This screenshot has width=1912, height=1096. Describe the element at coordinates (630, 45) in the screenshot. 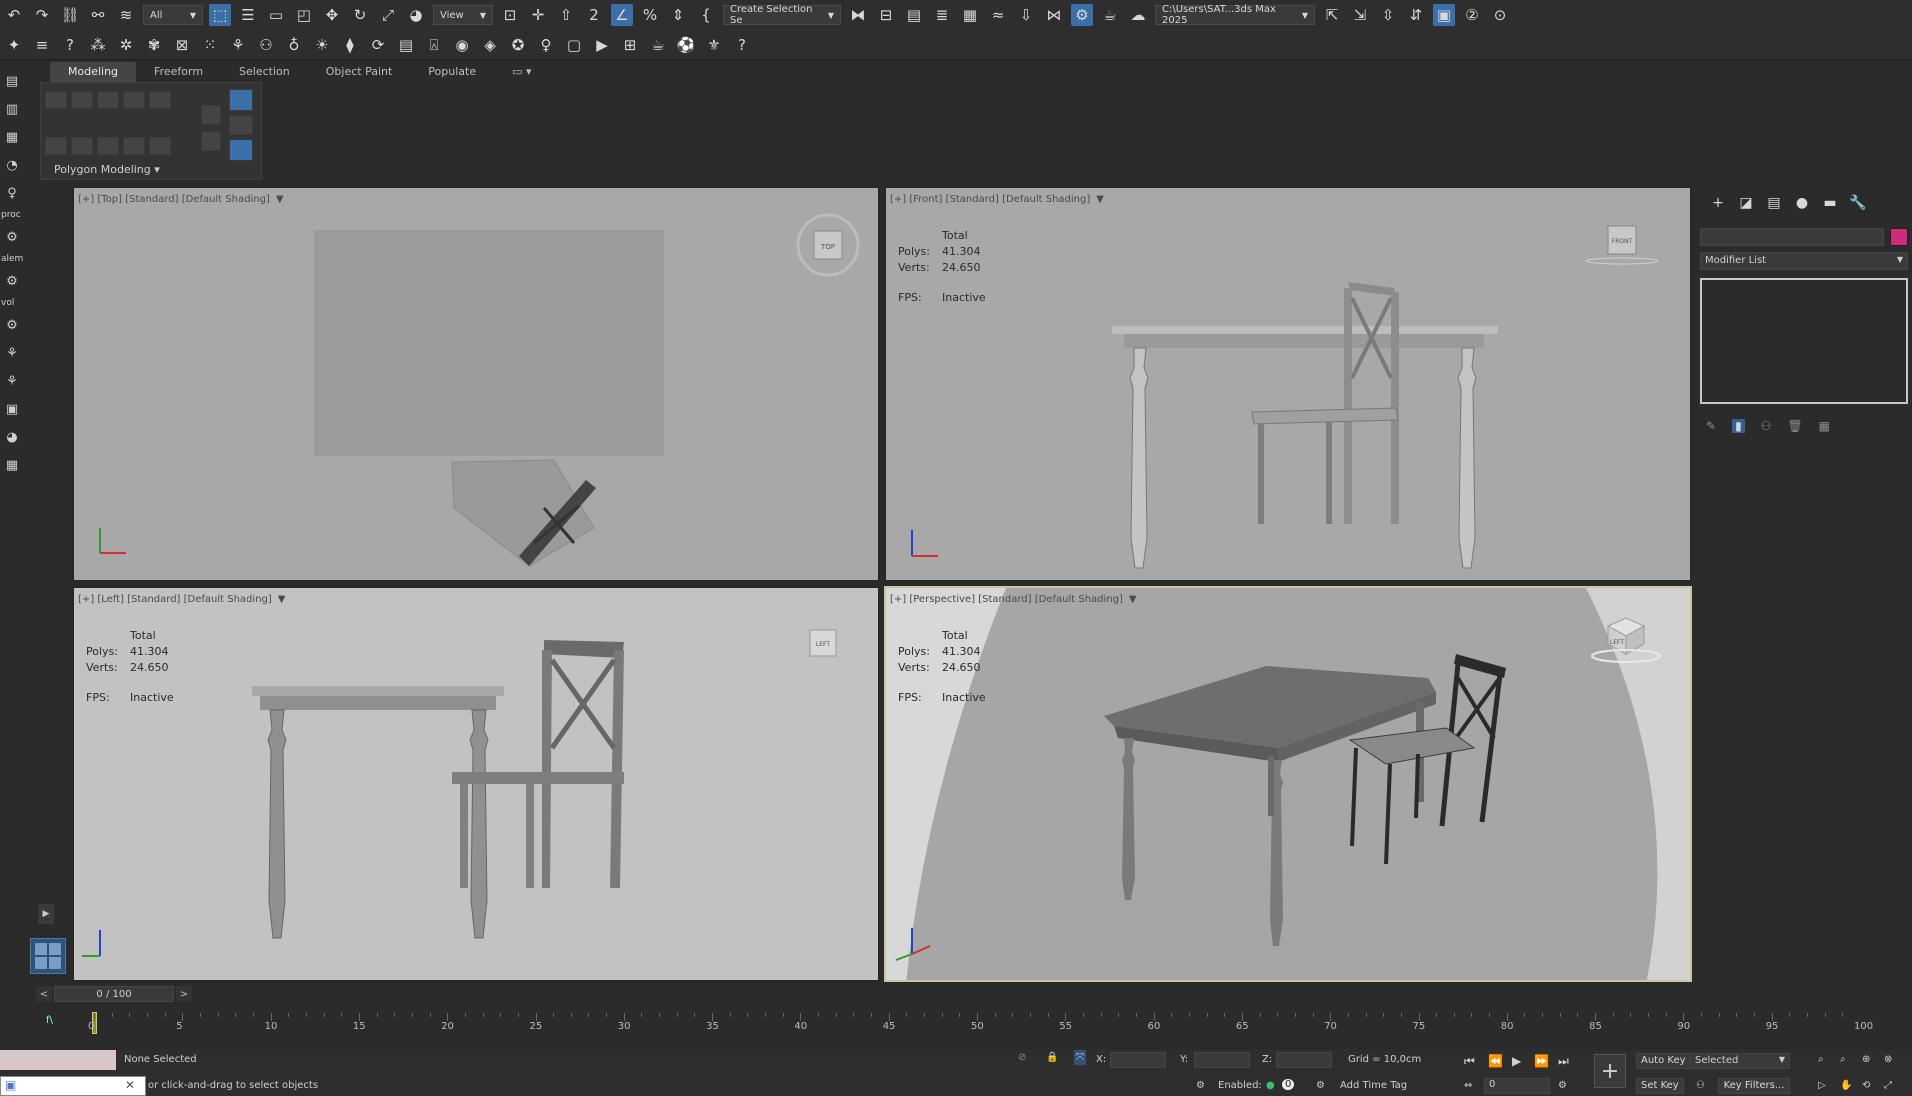

I see `grid-icon: ⊞` at that location.